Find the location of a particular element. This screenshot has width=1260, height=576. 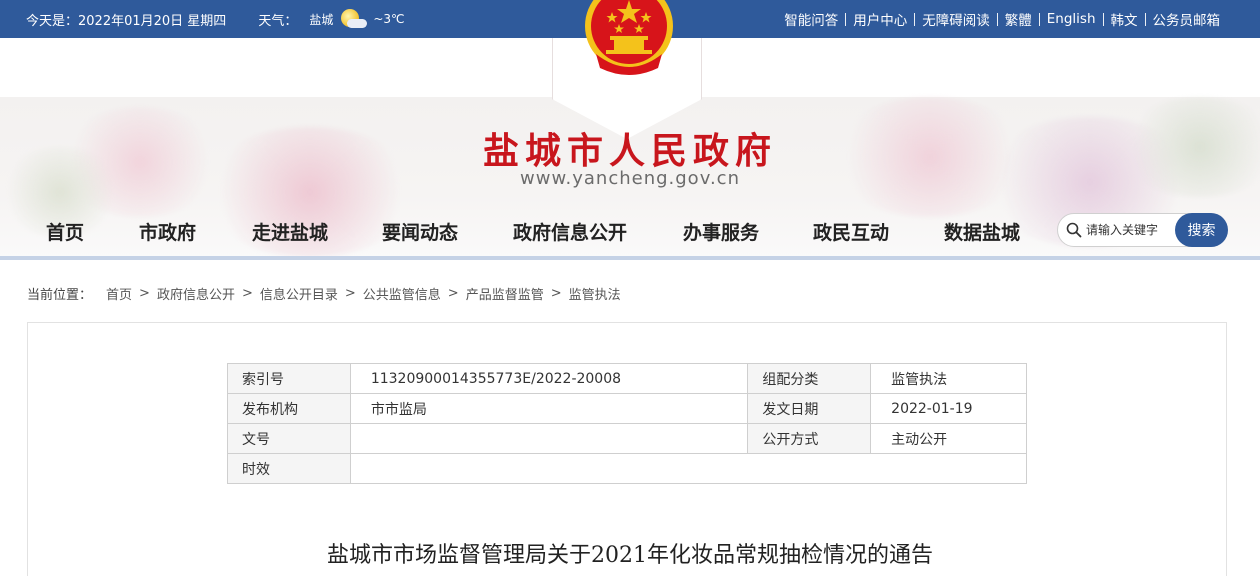

meta-key: 组配分类 is located at coordinates (809, 378).